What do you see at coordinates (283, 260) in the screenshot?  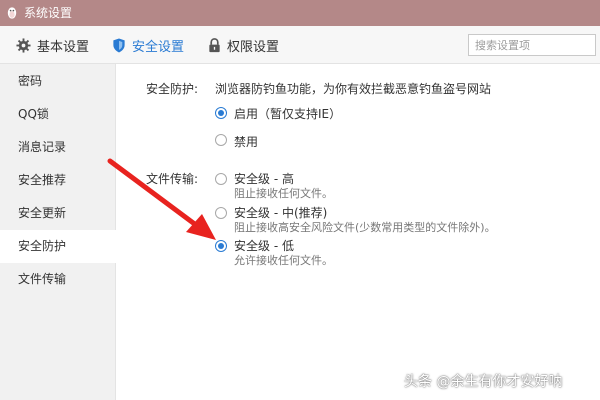 I see `option-security-low-desc: 允许接收任何文件。` at bounding box center [283, 260].